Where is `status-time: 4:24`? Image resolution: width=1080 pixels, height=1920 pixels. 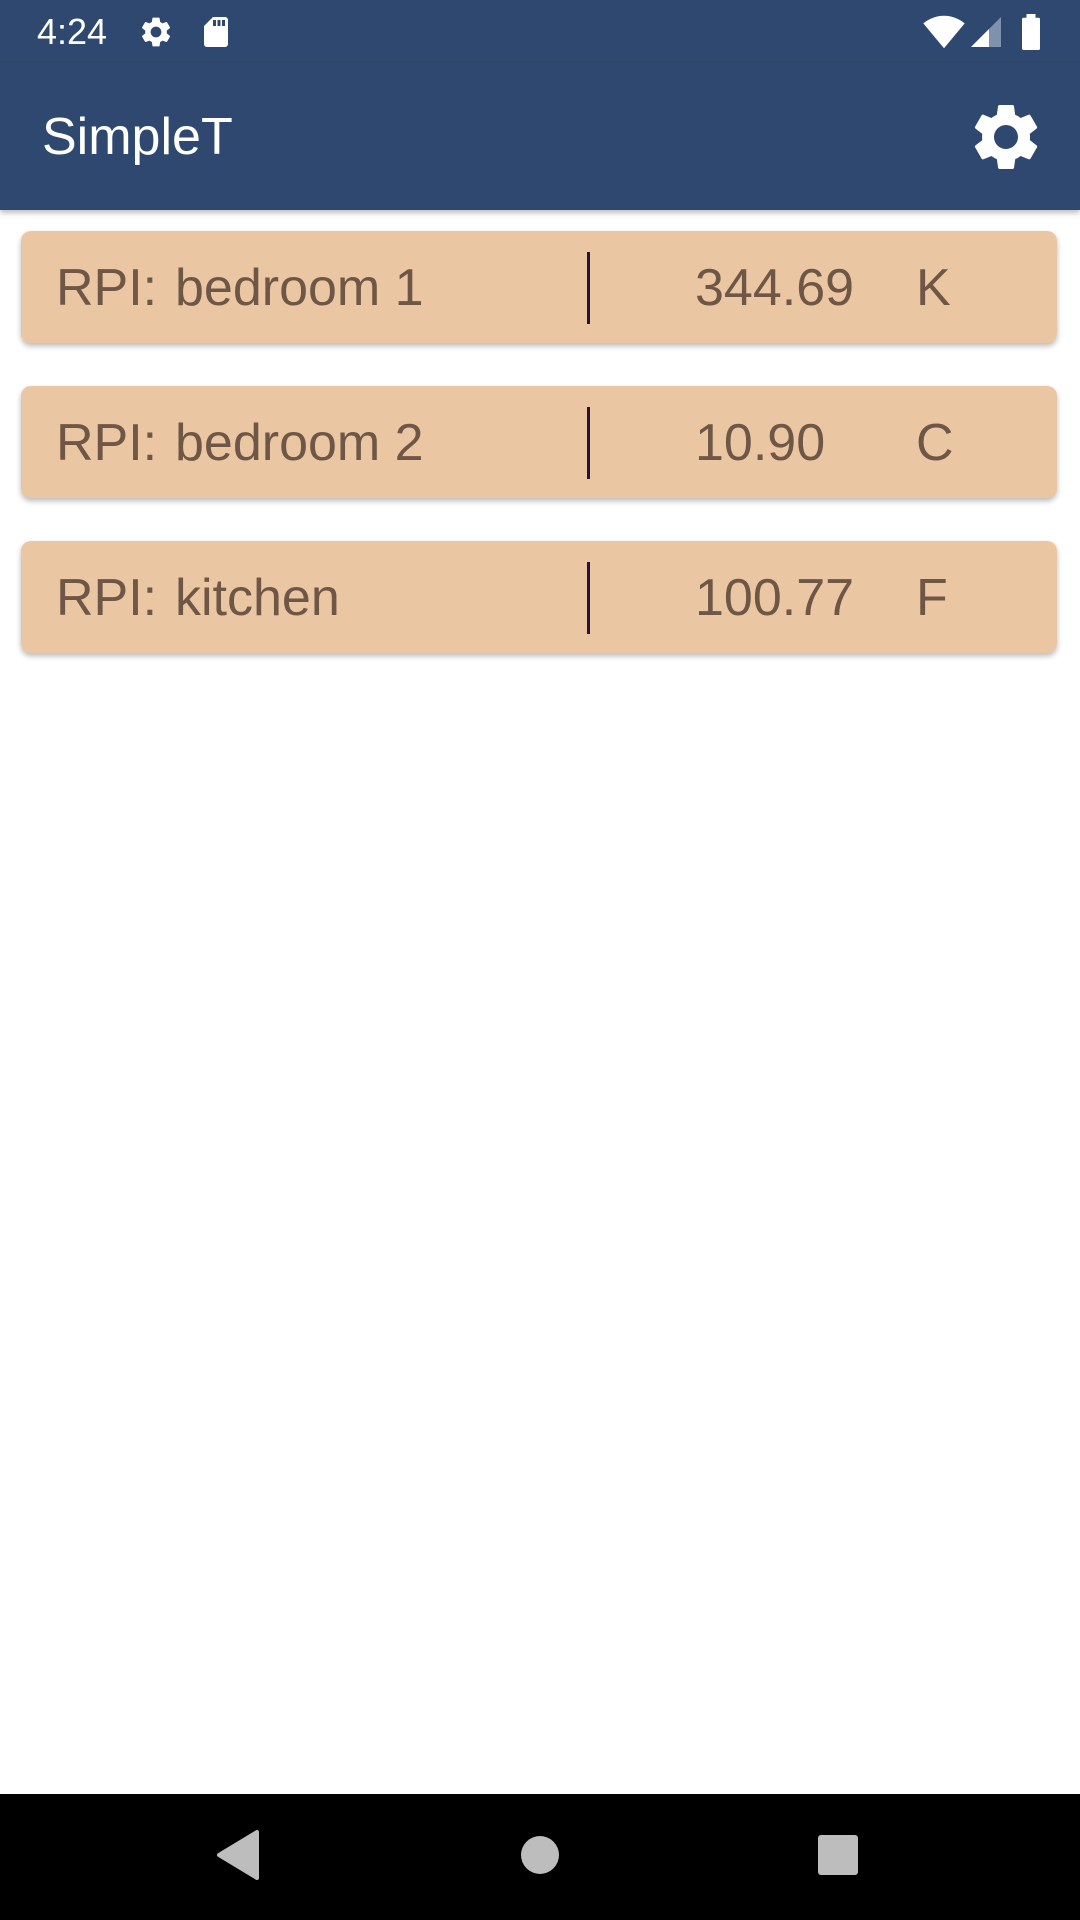 status-time: 4:24 is located at coordinates (72, 31).